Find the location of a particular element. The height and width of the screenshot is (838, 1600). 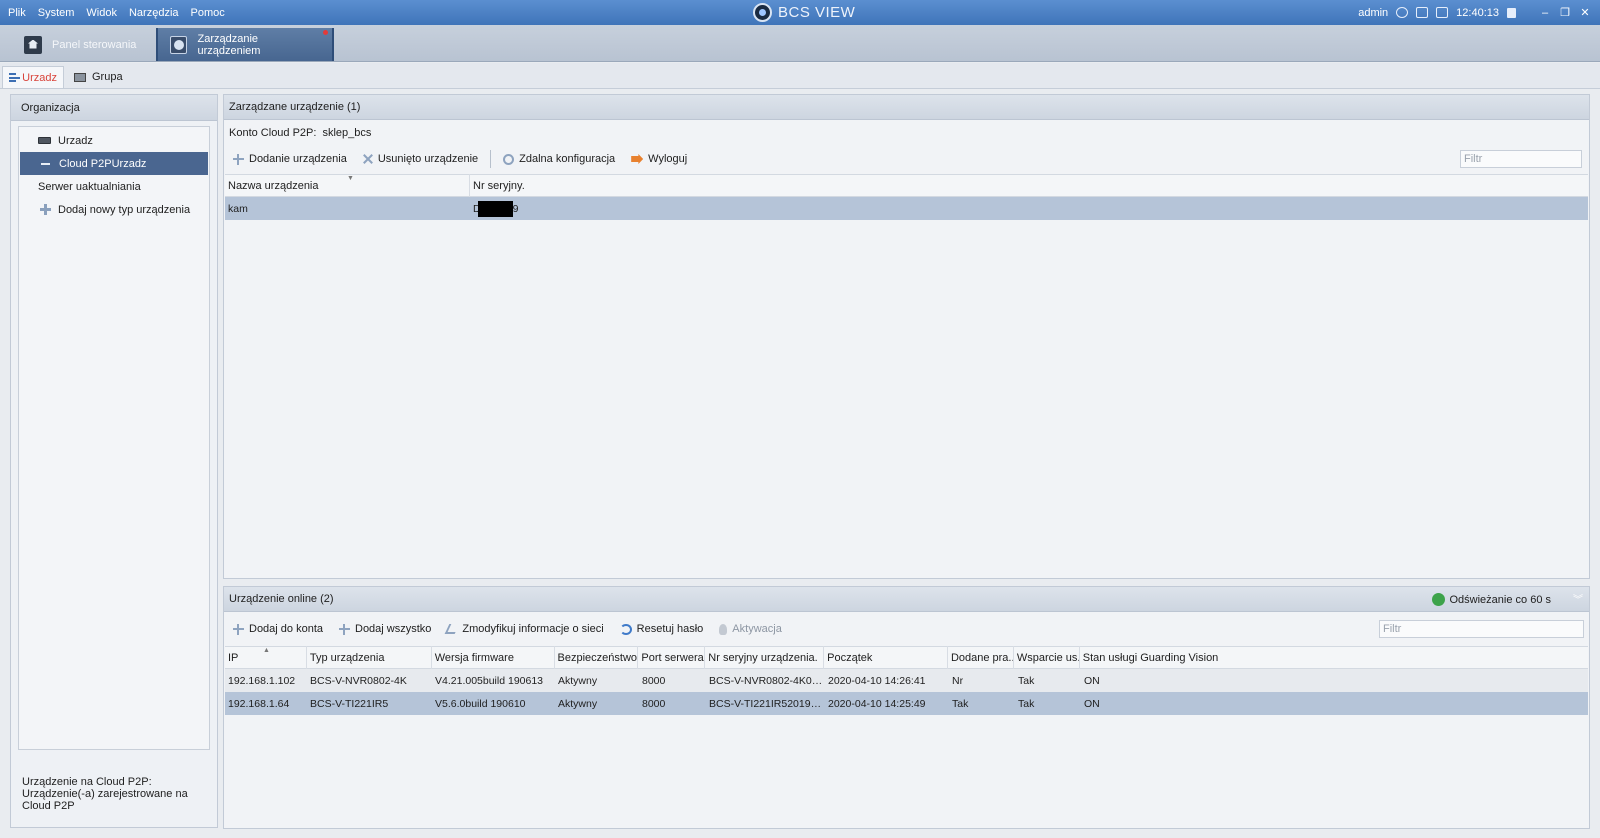

device-icon is located at coordinates (44, 140).